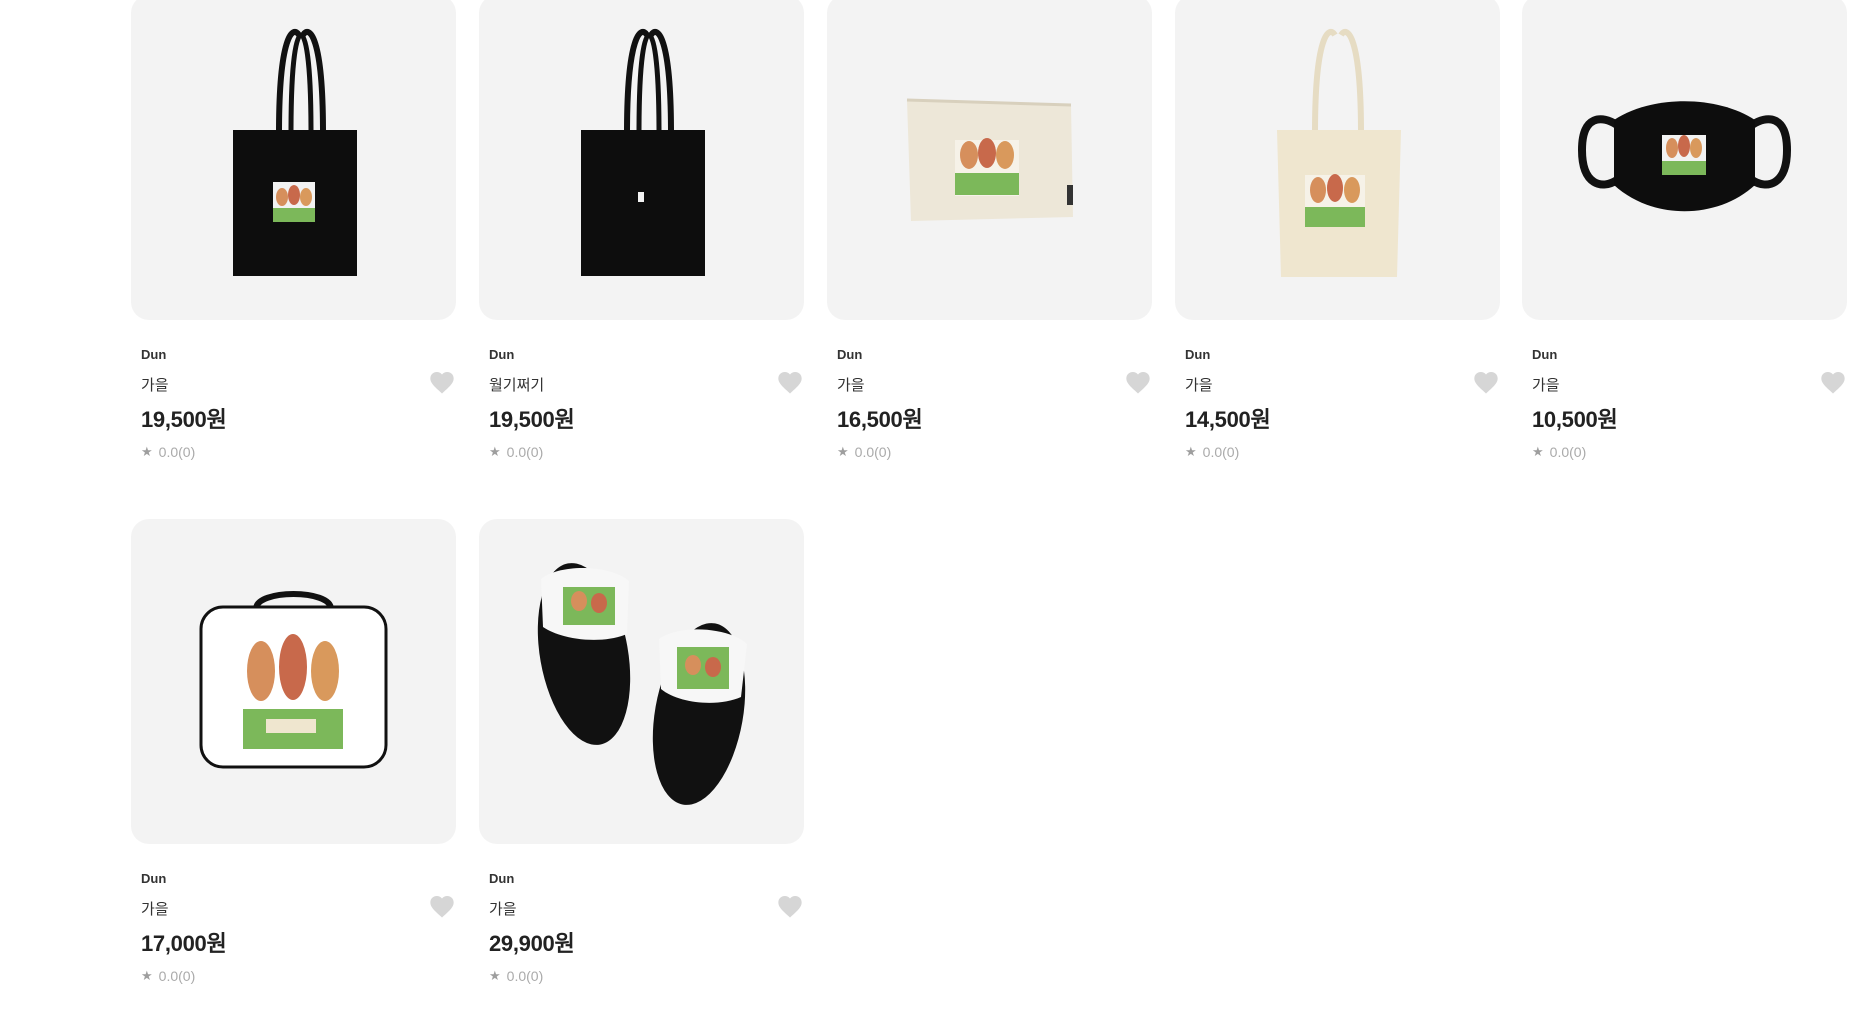 The image size is (1854, 1024). Describe the element at coordinates (184, 943) in the screenshot. I see `product-price: 17,000원` at that location.